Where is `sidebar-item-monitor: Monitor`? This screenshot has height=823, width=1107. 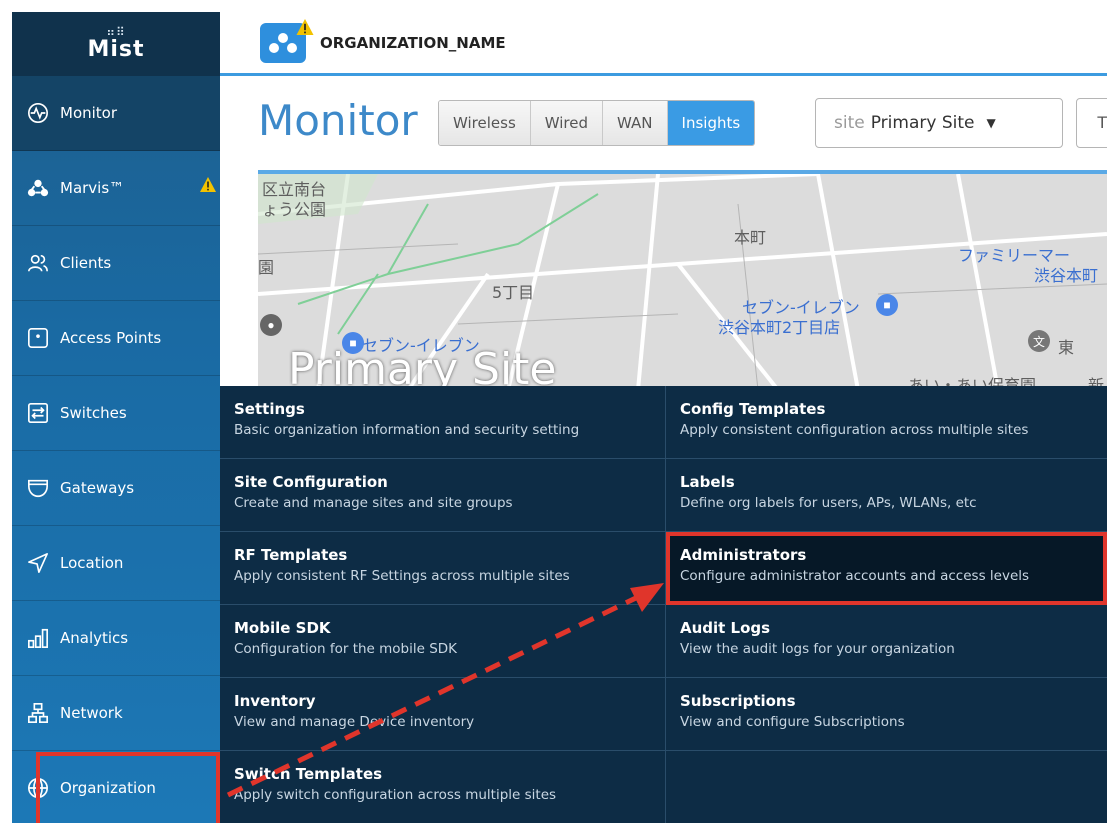
sidebar-item-monitor: Monitor is located at coordinates (116, 113).